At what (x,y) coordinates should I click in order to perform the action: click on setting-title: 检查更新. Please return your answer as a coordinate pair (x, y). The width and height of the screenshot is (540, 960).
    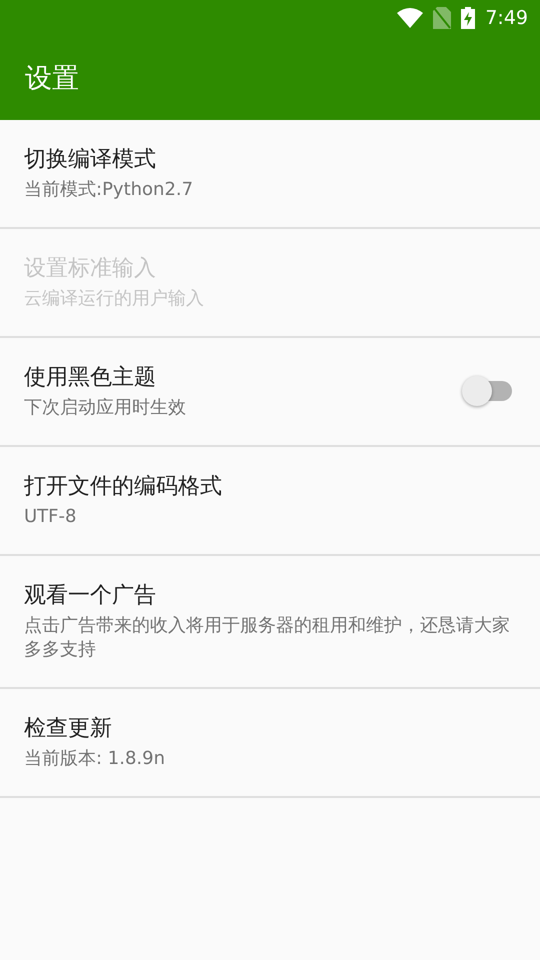
    Looking at the image, I should click on (68, 729).